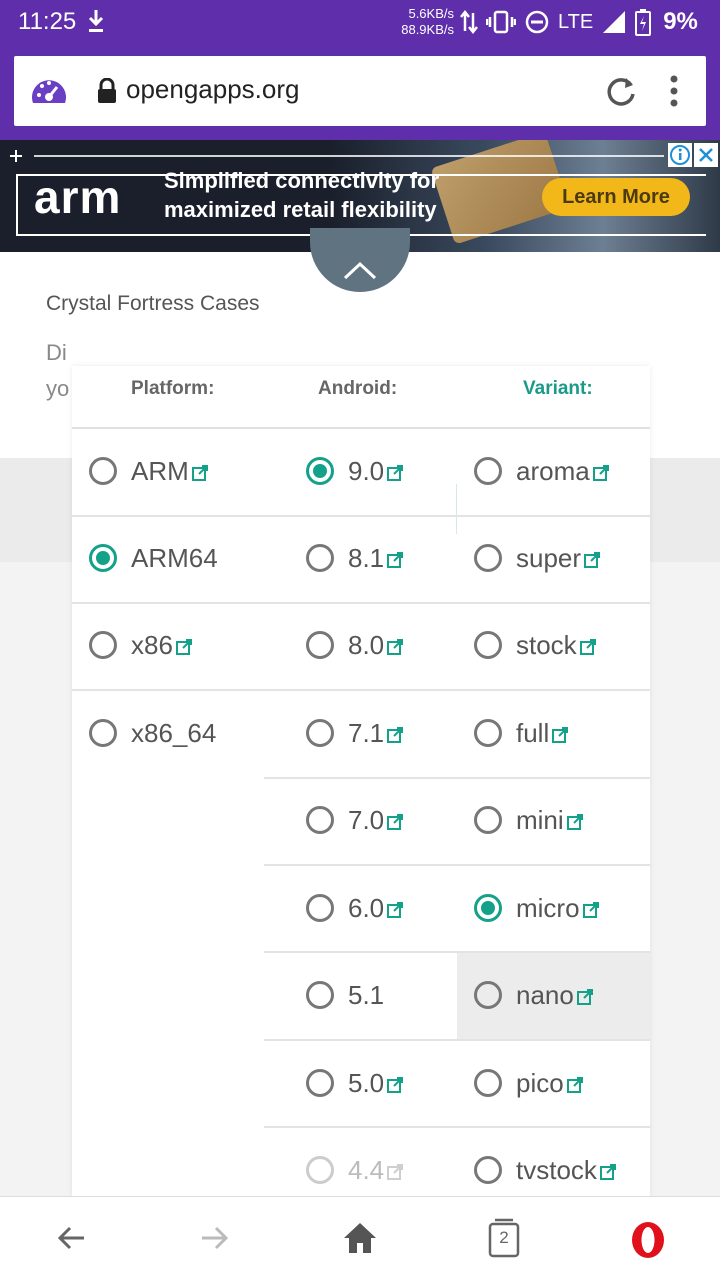 Image resolution: width=720 pixels, height=1280 pixels. Describe the element at coordinates (16, 156) in the screenshot. I see `ad-plus-icon` at that location.